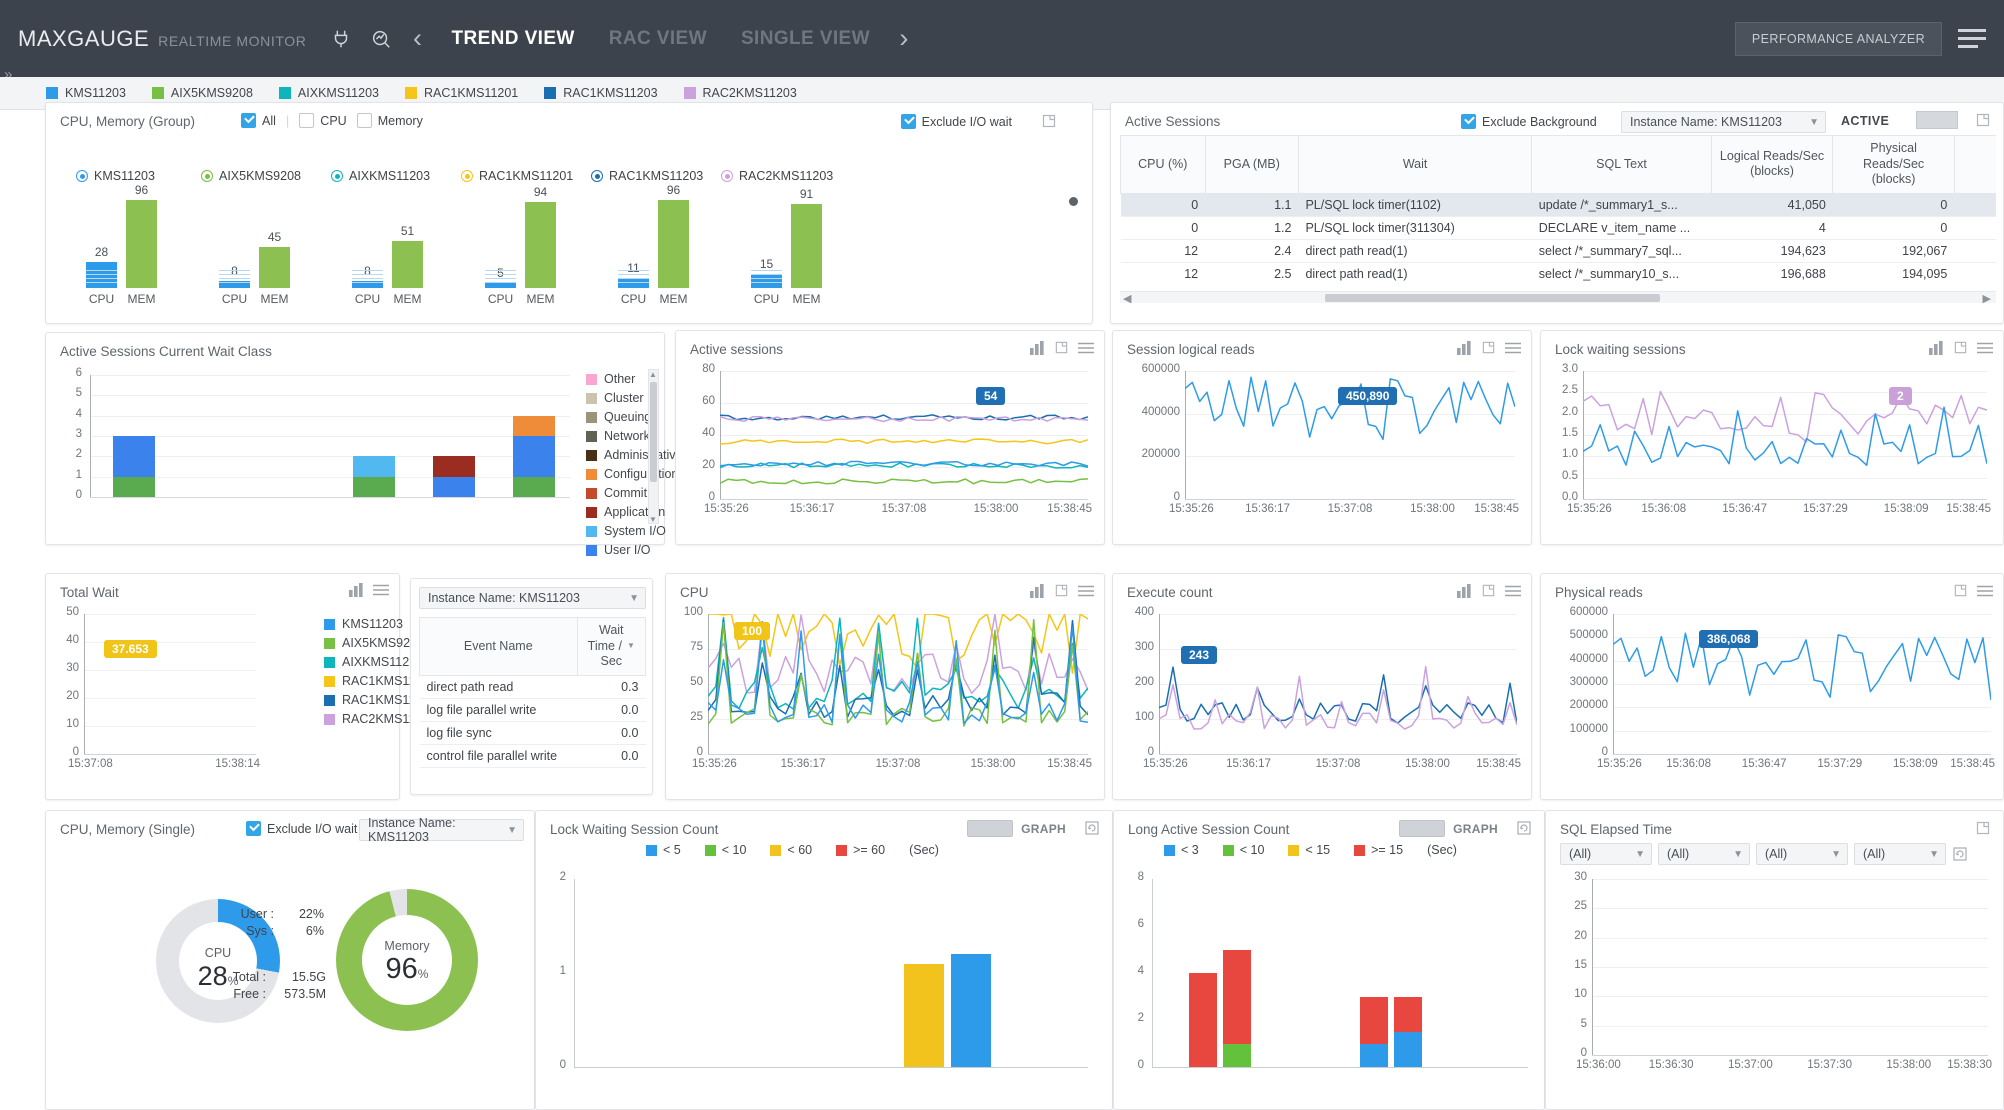 The image size is (2004, 1110). What do you see at coordinates (526, 176) in the screenshot?
I see `instance-radio-rac1kms11201: RAC1KMS11201` at bounding box center [526, 176].